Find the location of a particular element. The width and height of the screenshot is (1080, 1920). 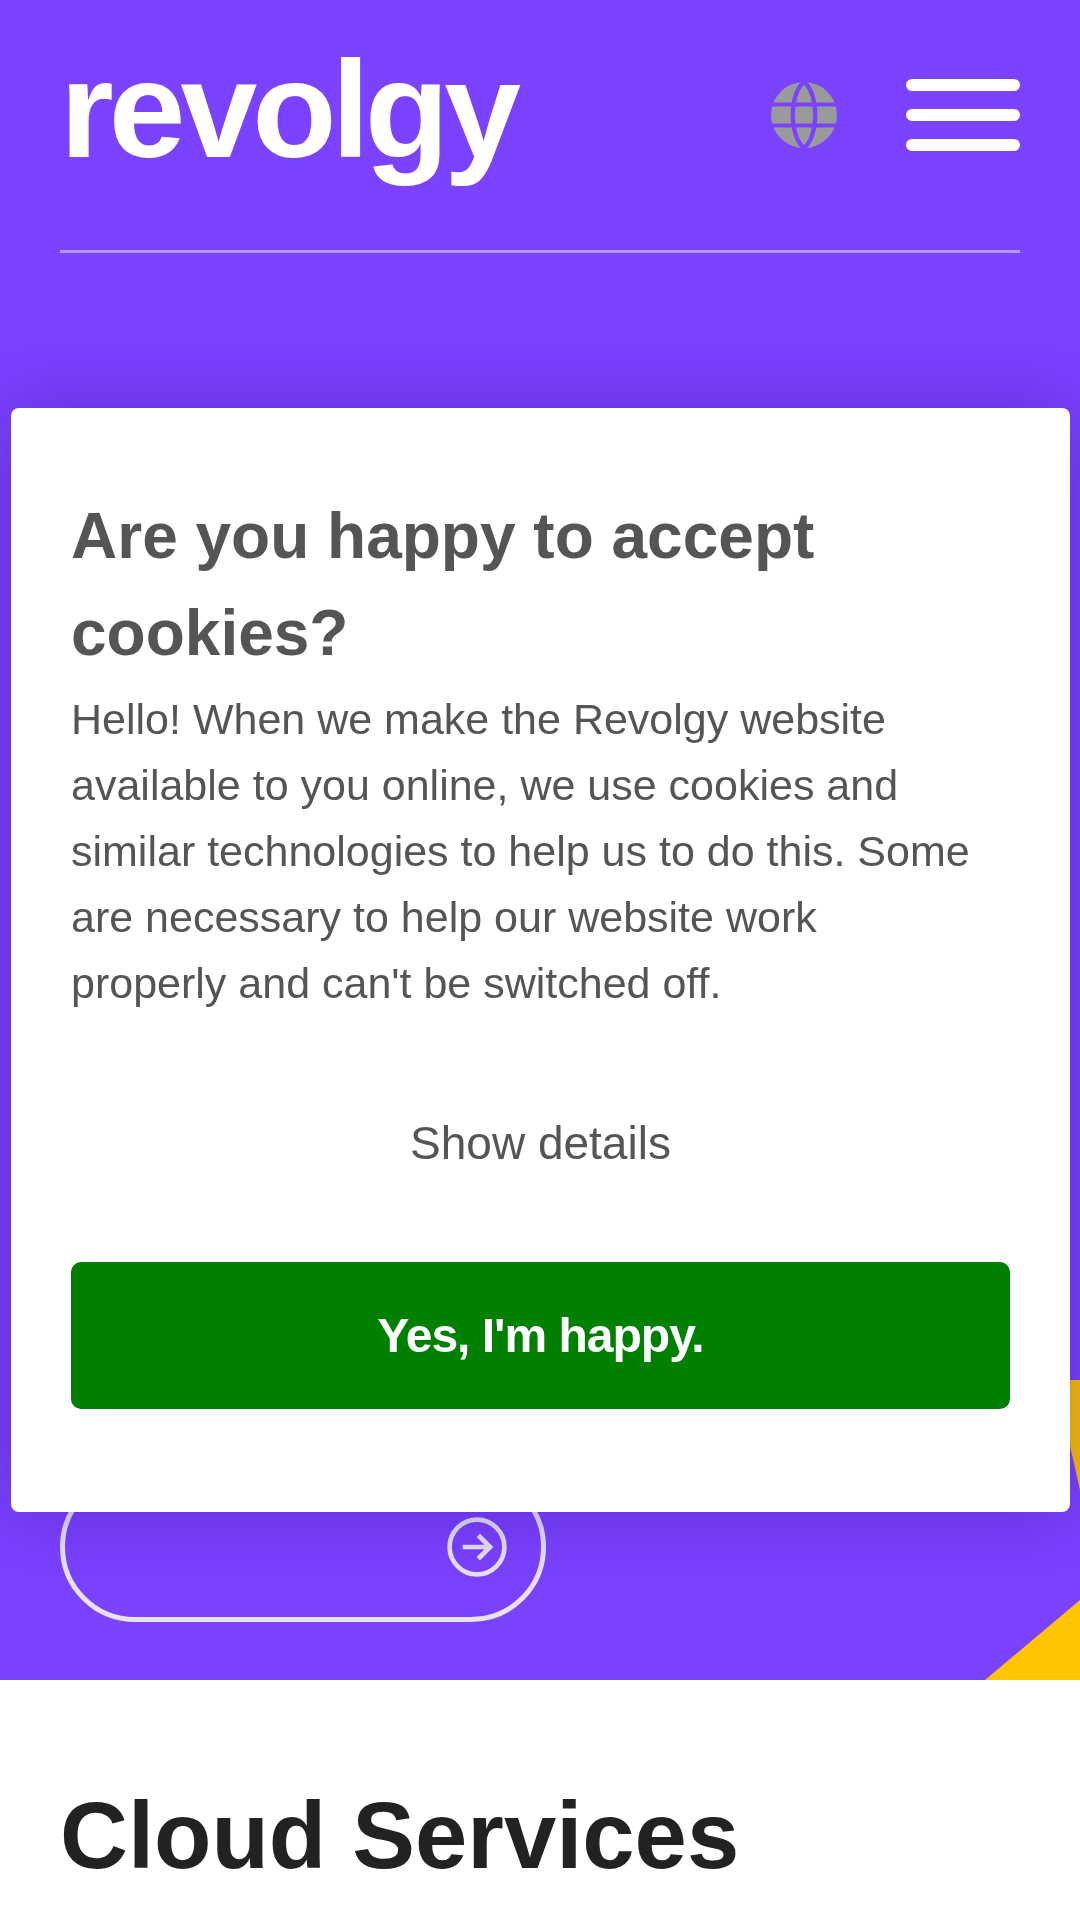

show-details-link: Show details is located at coordinates (540, 1143).